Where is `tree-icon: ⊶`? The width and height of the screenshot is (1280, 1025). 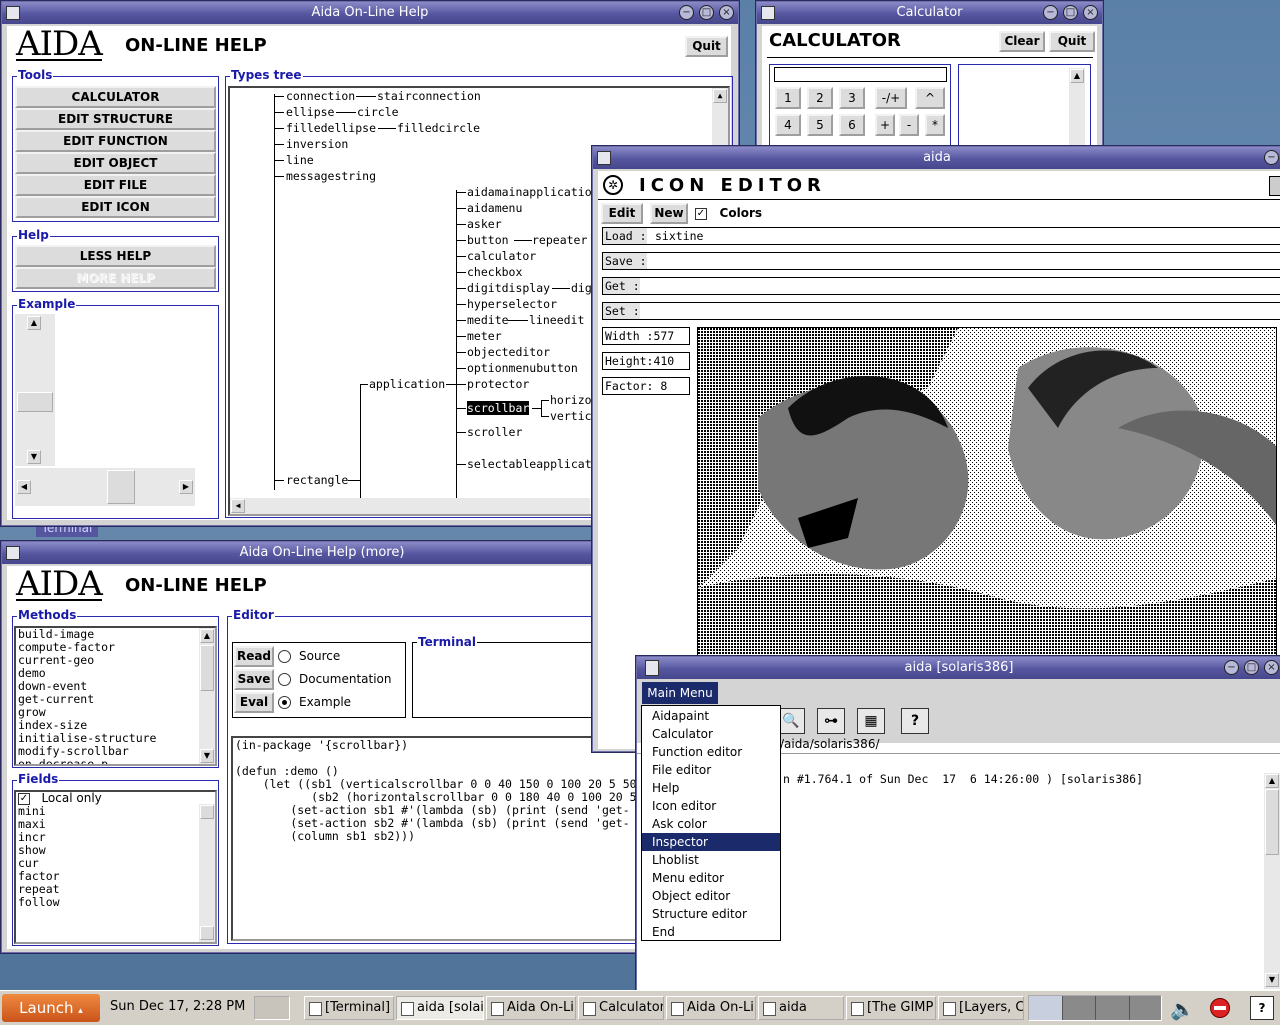 tree-icon: ⊶ is located at coordinates (831, 721).